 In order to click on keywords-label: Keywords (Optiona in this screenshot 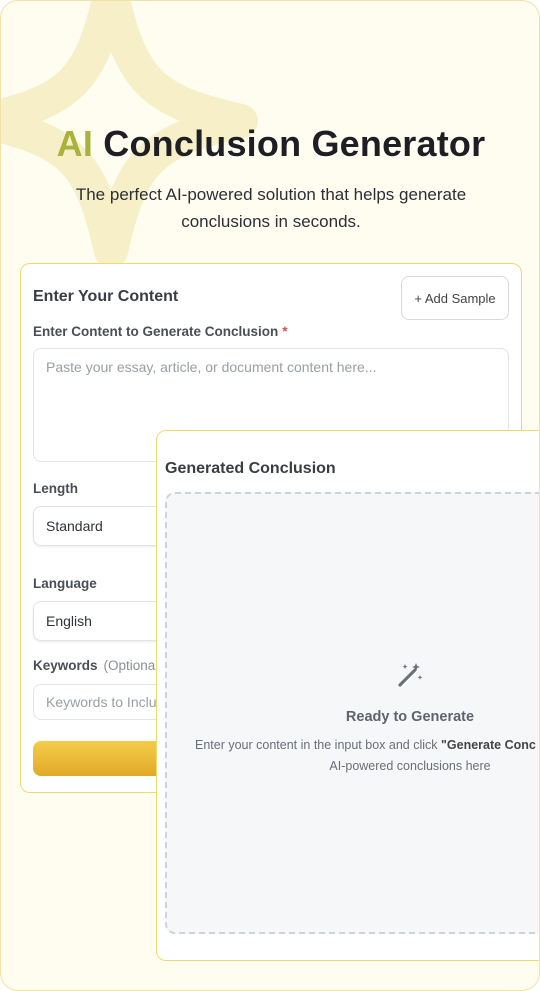, I will do `click(94, 665)`.